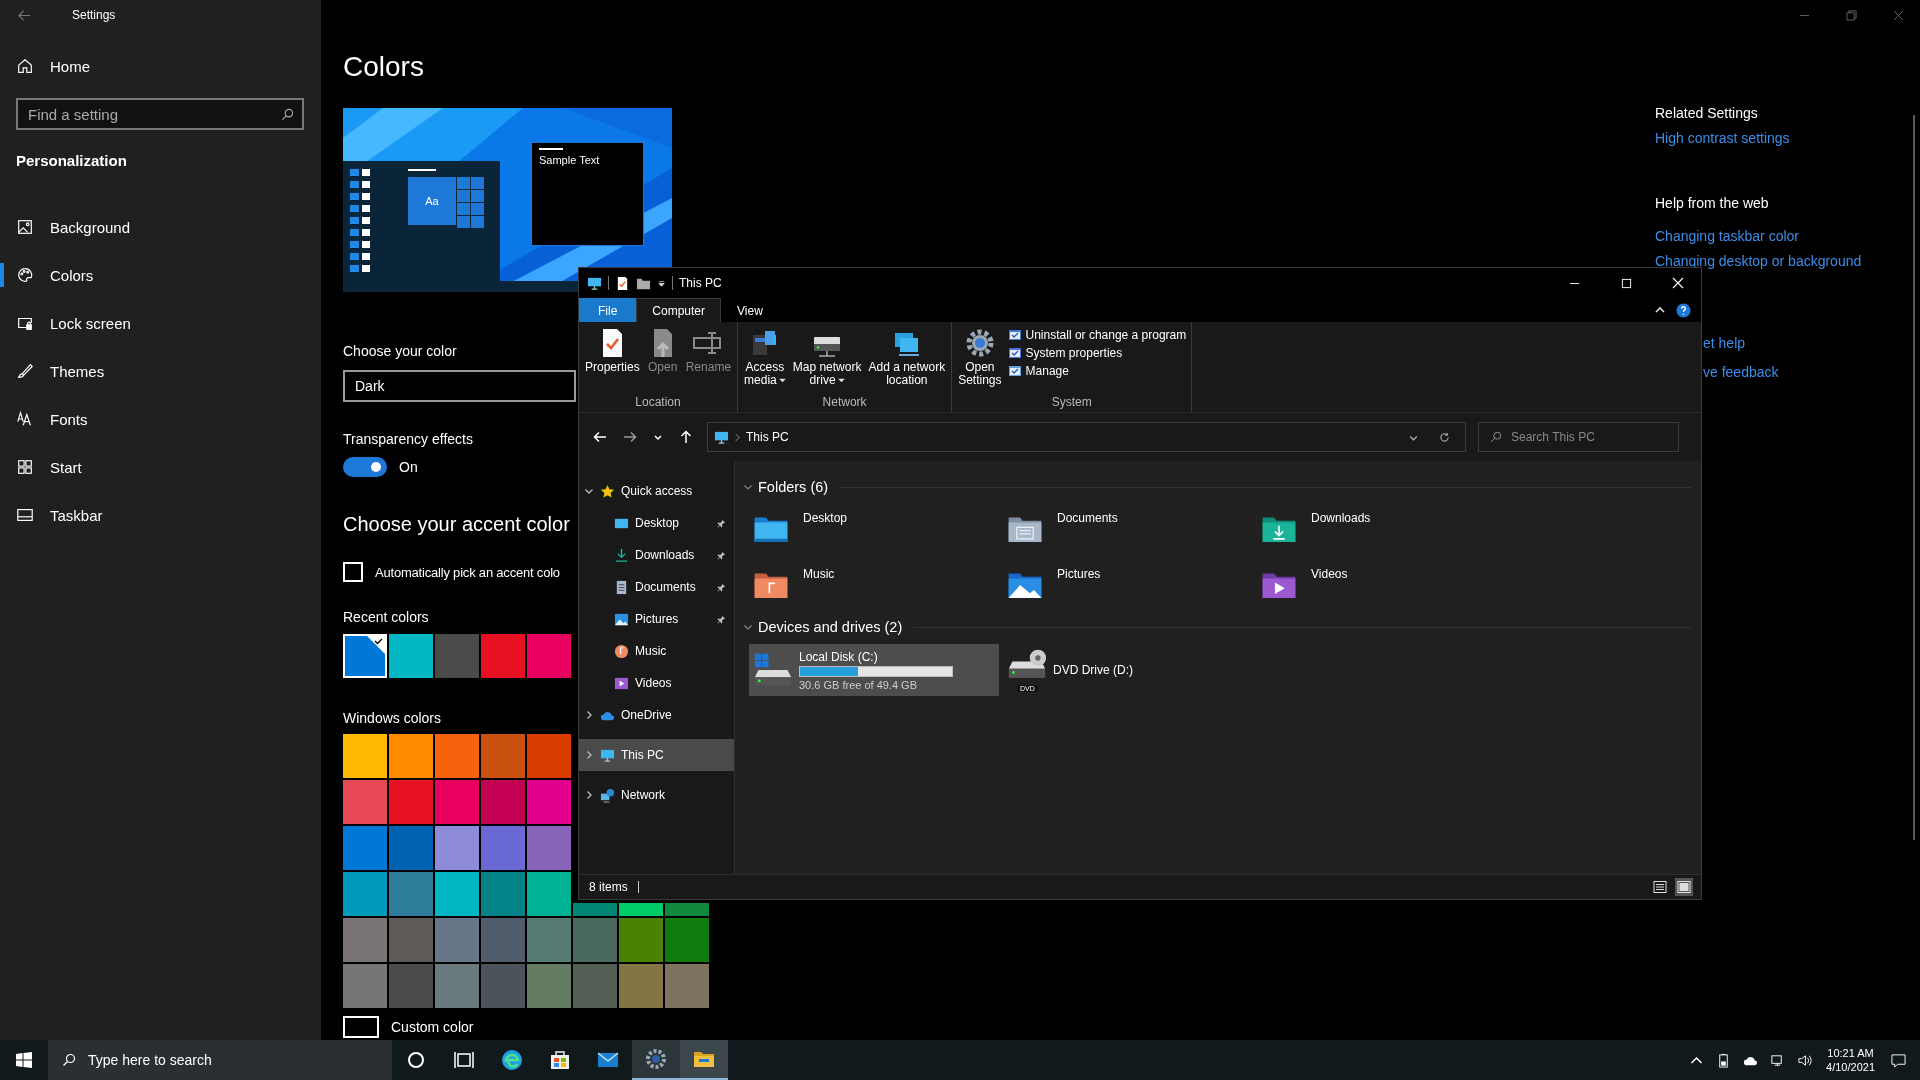  Describe the element at coordinates (656, 683) in the screenshot. I see `tree-item: Videos` at that location.